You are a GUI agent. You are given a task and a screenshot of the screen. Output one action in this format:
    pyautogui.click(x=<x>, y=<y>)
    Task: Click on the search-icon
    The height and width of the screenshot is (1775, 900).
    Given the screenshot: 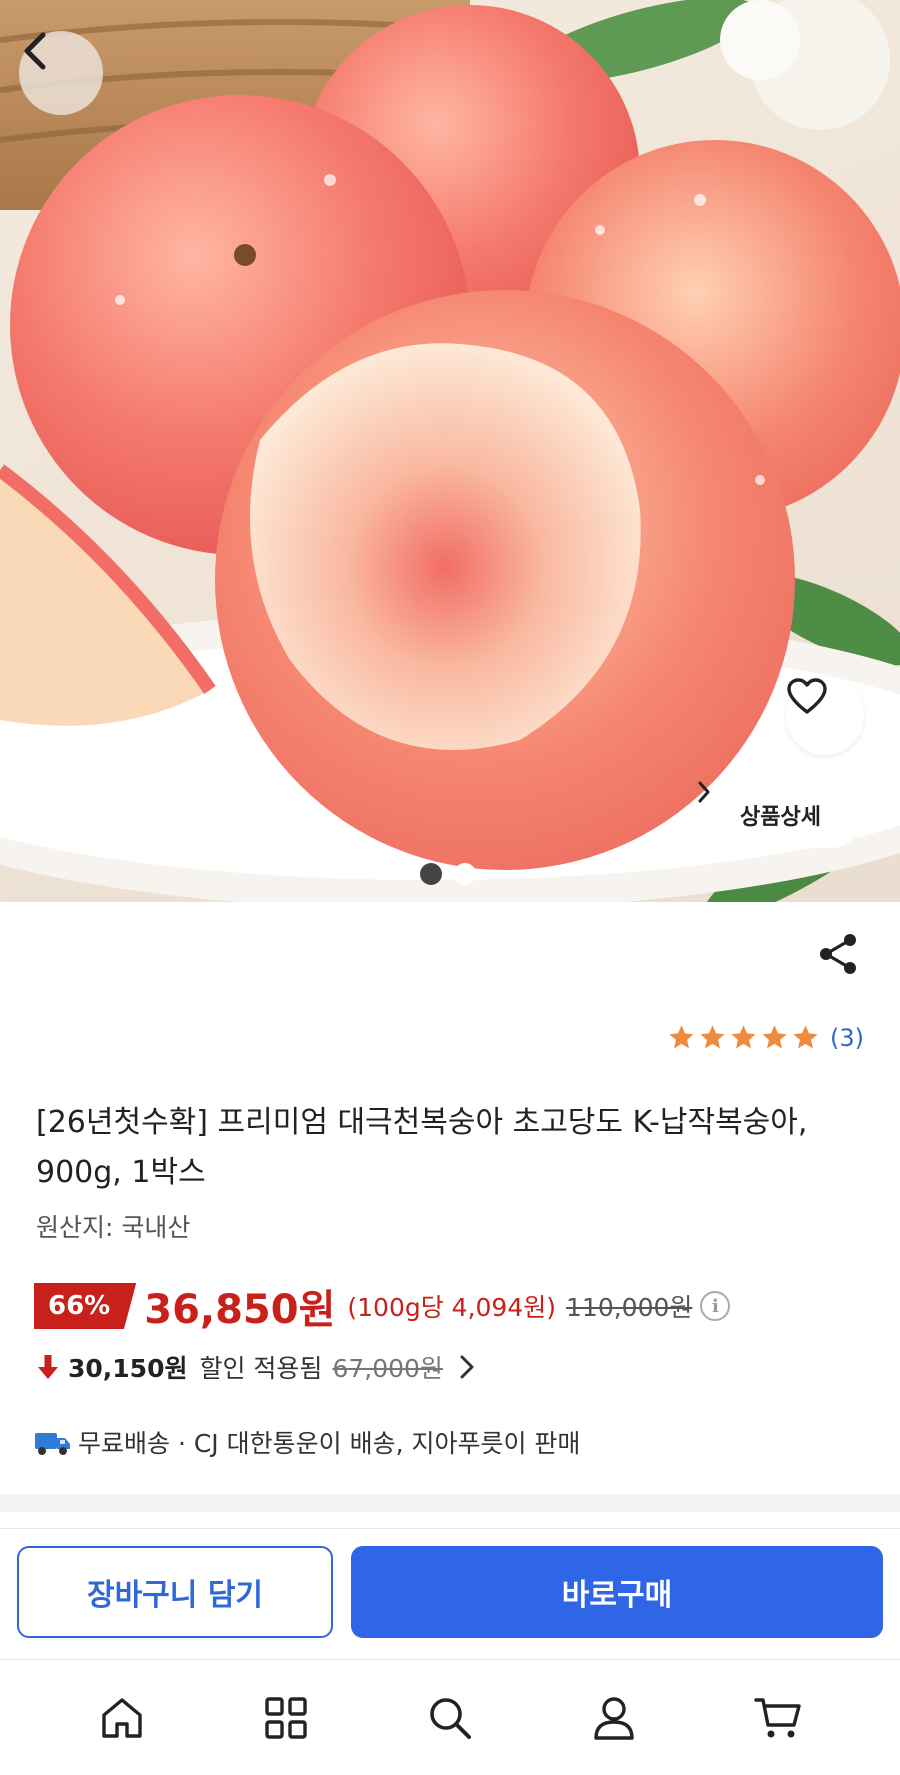 What is the action you would take?
    pyautogui.click(x=450, y=1718)
    